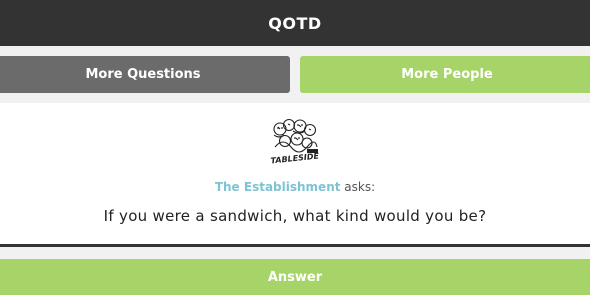  I want to click on asker-logo-image: TABLESIDE, so click(295, 142).